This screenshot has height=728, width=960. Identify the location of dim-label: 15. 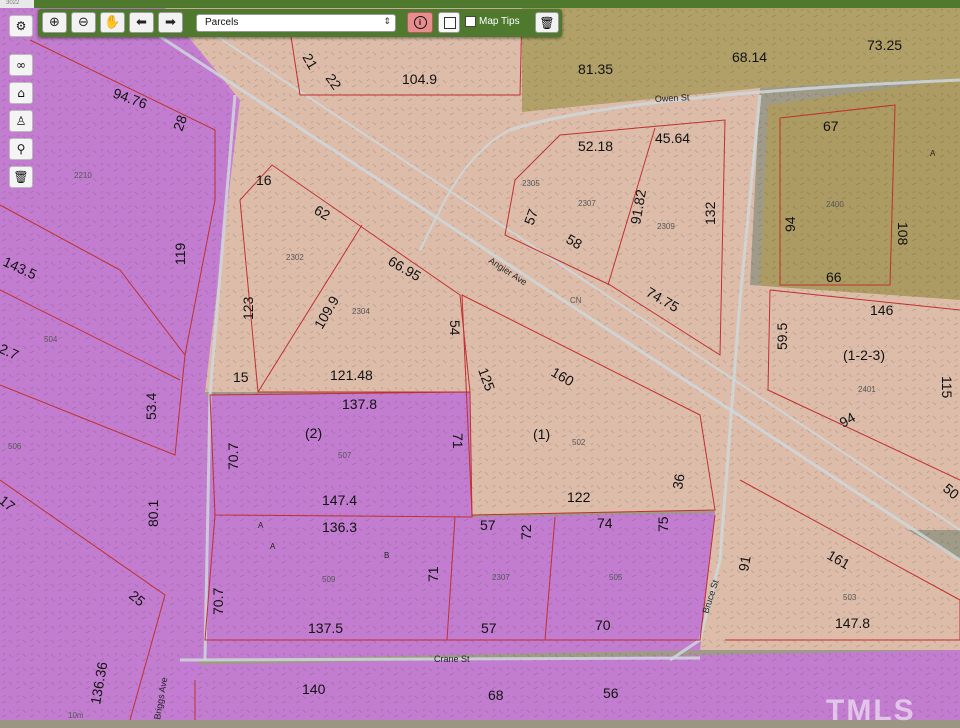
(241, 377).